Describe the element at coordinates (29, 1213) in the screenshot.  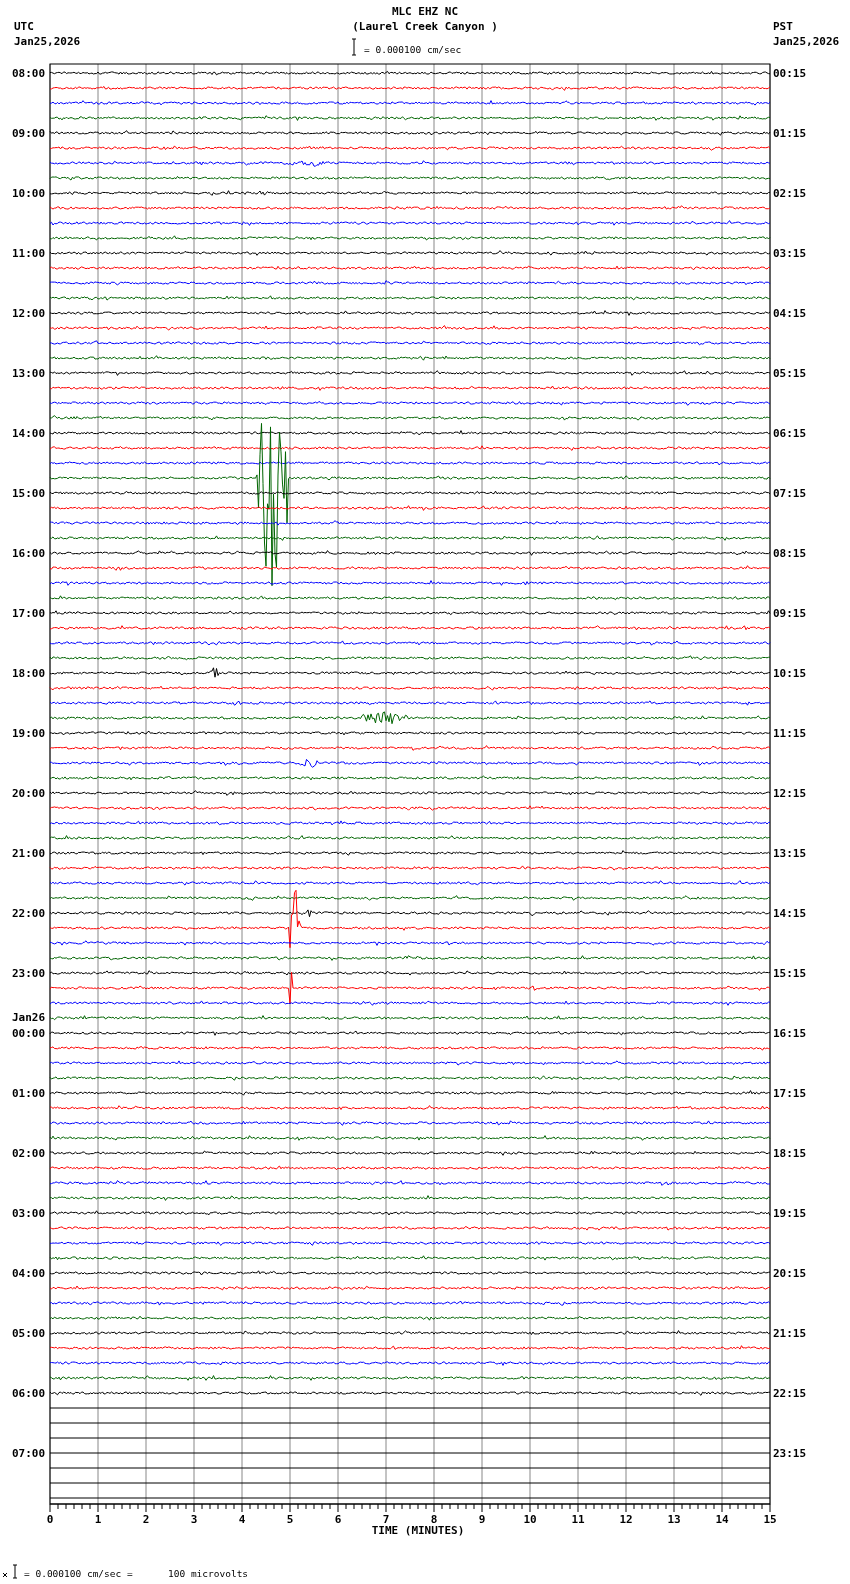
I see `utc-time-label: 03:00` at that location.